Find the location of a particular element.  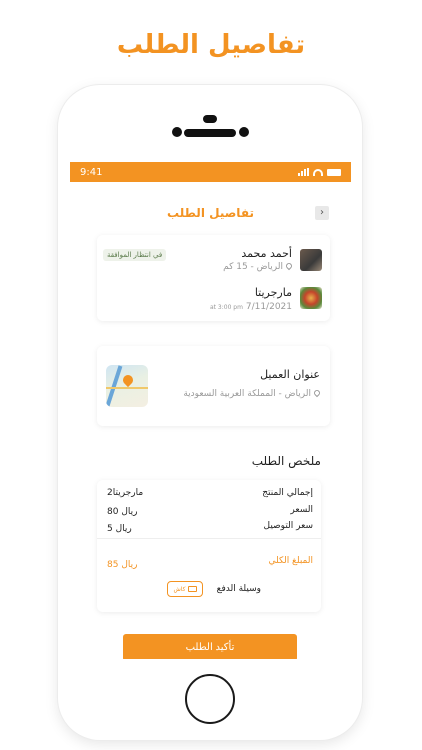

customer-avatar is located at coordinates (311, 260).